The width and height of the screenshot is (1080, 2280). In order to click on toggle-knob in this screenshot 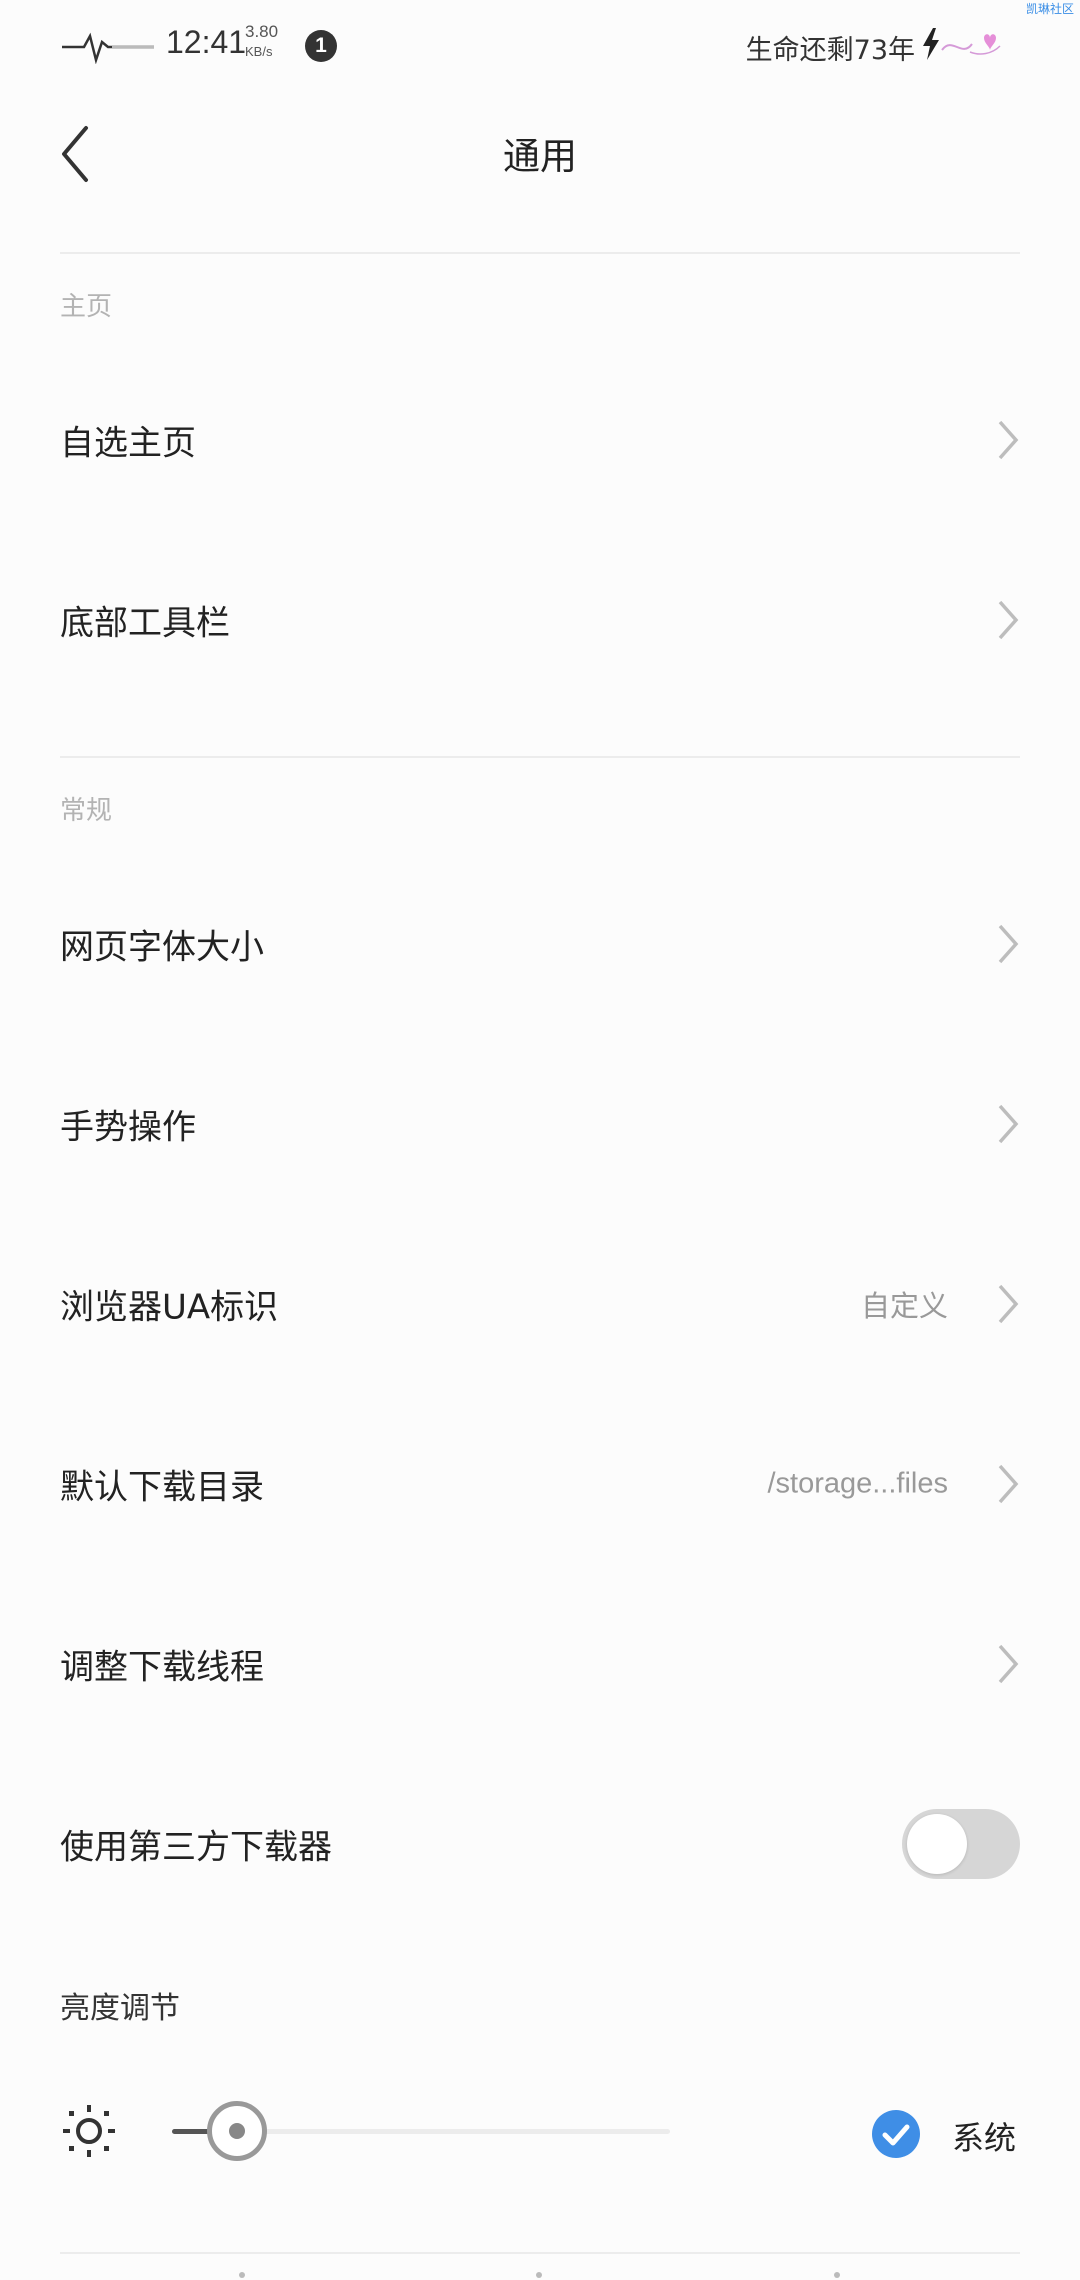, I will do `click(937, 1844)`.